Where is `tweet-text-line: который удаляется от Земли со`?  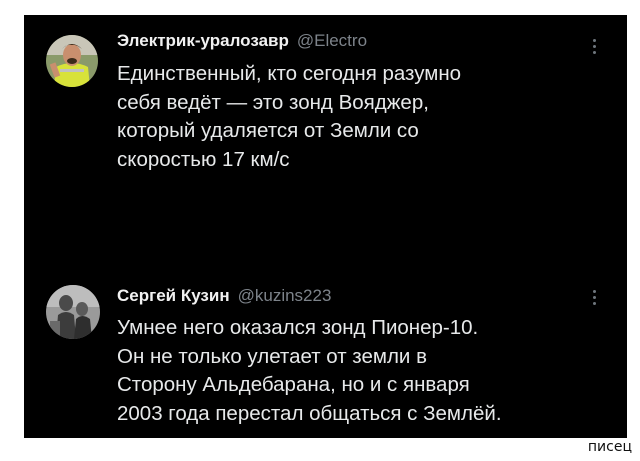
tweet-text-line: который удаляется от Земли со is located at coordinates (268, 130).